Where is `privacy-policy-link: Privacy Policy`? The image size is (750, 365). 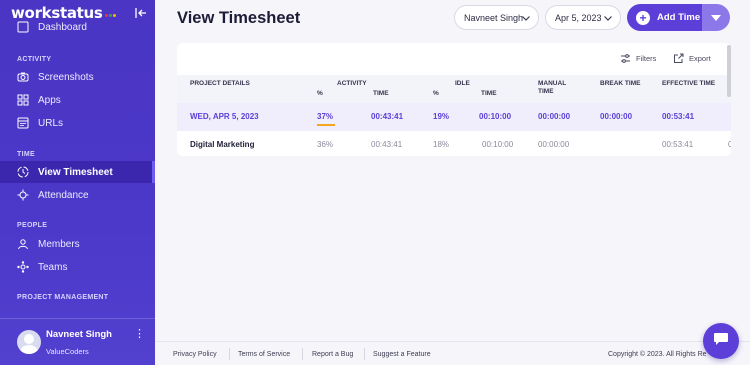 privacy-policy-link: Privacy Policy is located at coordinates (195, 354).